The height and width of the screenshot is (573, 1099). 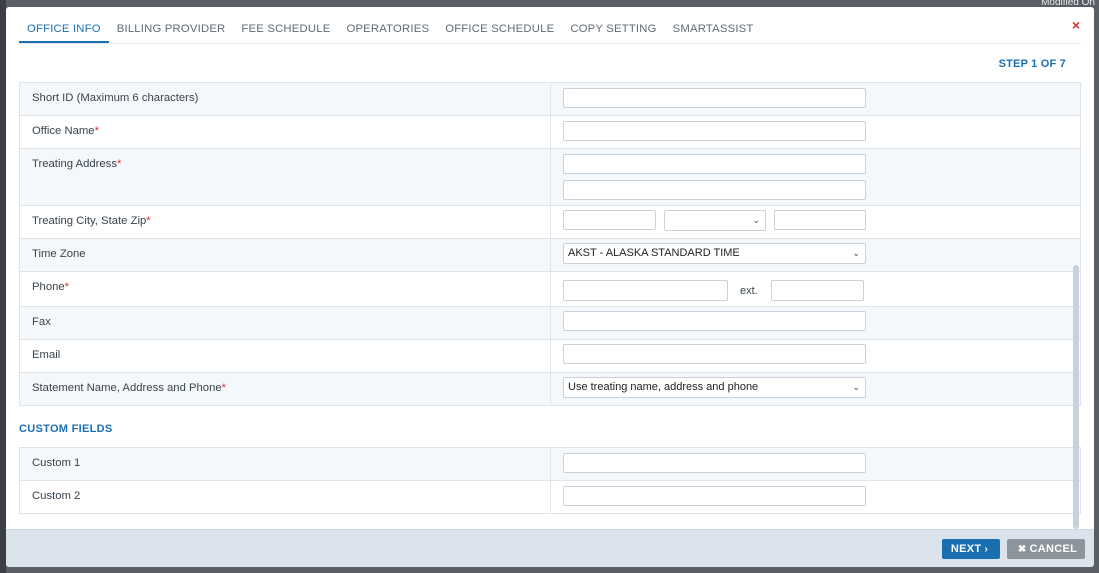 What do you see at coordinates (41, 322) in the screenshot?
I see `fax-label-text: Fax` at bounding box center [41, 322].